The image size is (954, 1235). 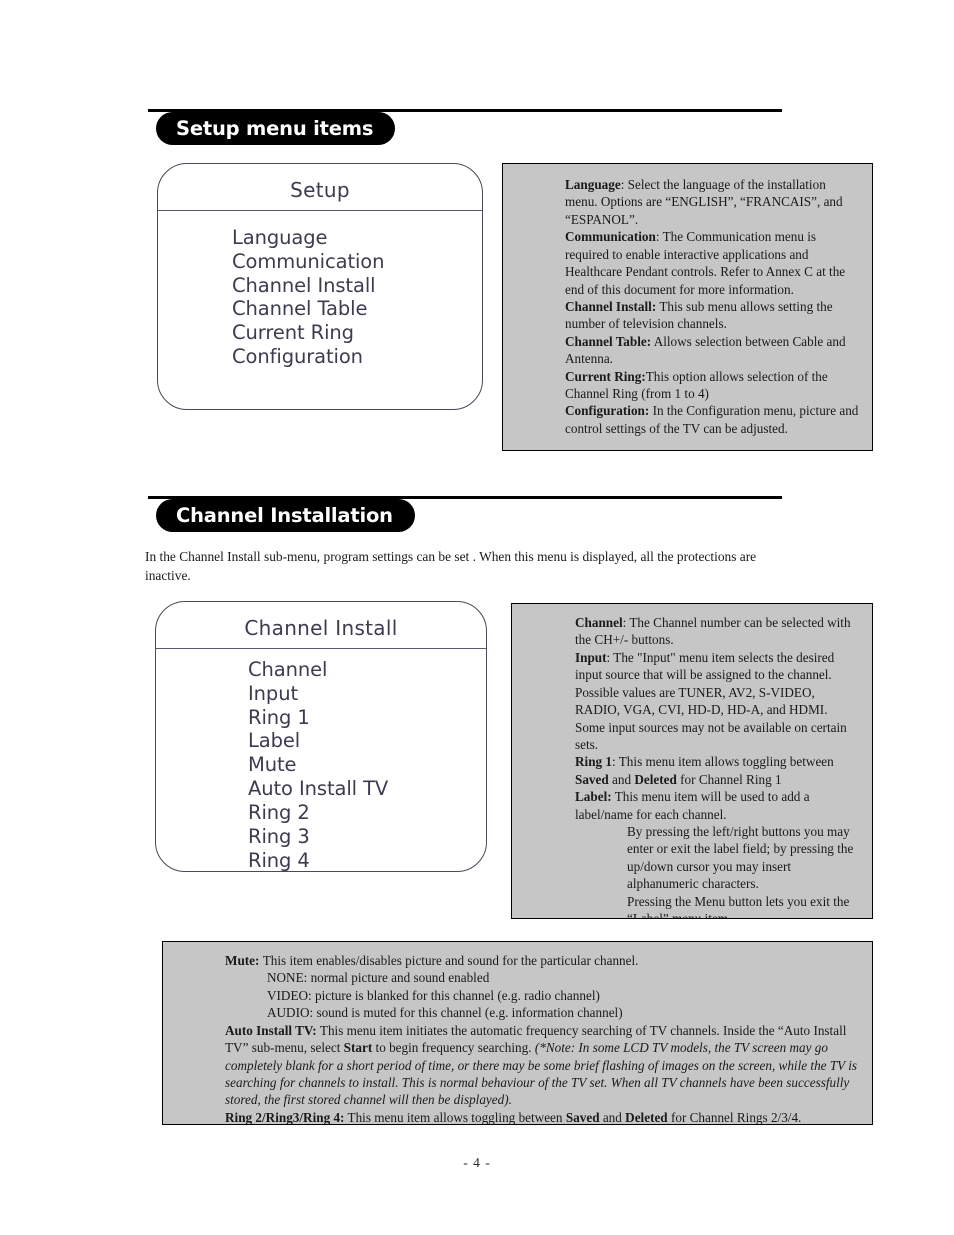 I want to click on menu-item-ring-4: Ring 4, so click(x=367, y=860).